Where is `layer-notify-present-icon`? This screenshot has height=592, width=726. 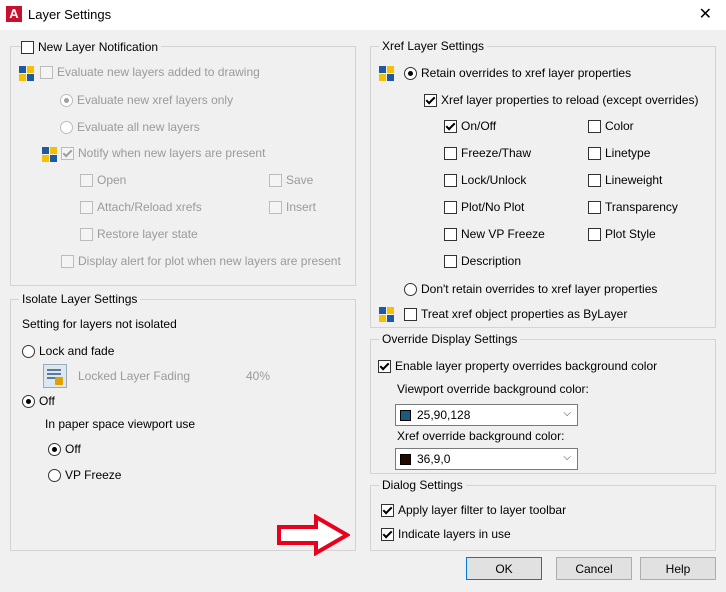 layer-notify-present-icon is located at coordinates (50, 155).